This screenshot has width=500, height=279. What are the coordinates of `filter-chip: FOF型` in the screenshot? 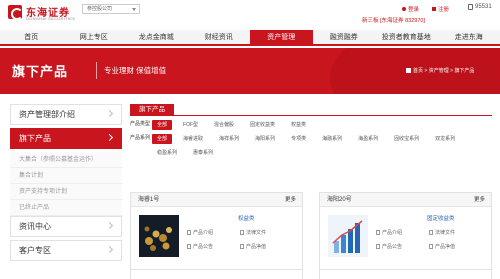 It's located at (190, 125).